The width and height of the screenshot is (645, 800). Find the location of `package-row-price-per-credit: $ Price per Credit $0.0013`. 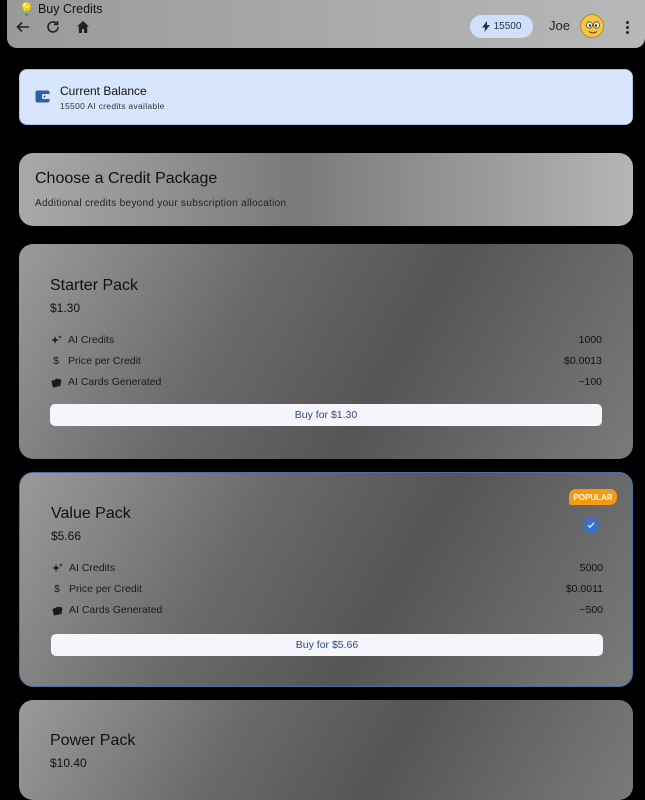

package-row-price-per-credit: $ Price per Credit $0.0013 is located at coordinates (326, 361).